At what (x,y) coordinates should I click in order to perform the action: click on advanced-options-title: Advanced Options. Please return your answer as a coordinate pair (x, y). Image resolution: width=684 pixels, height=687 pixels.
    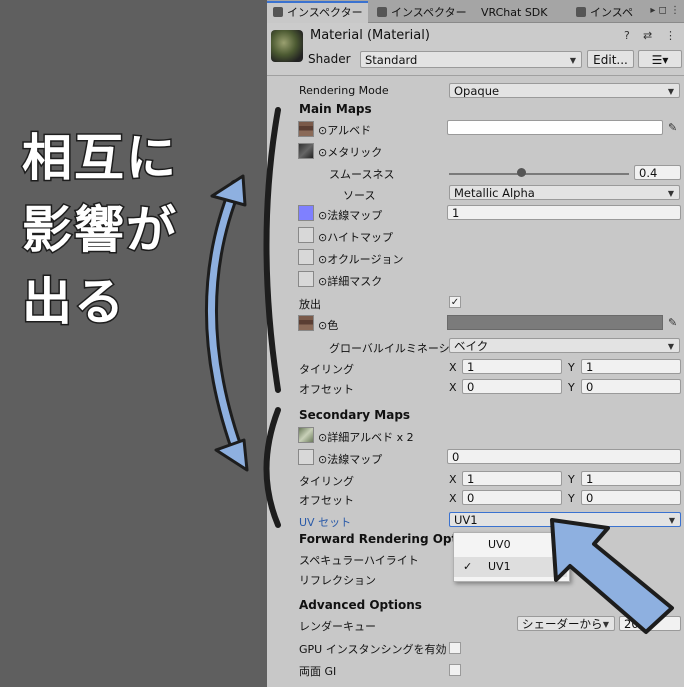
    Looking at the image, I should click on (360, 605).